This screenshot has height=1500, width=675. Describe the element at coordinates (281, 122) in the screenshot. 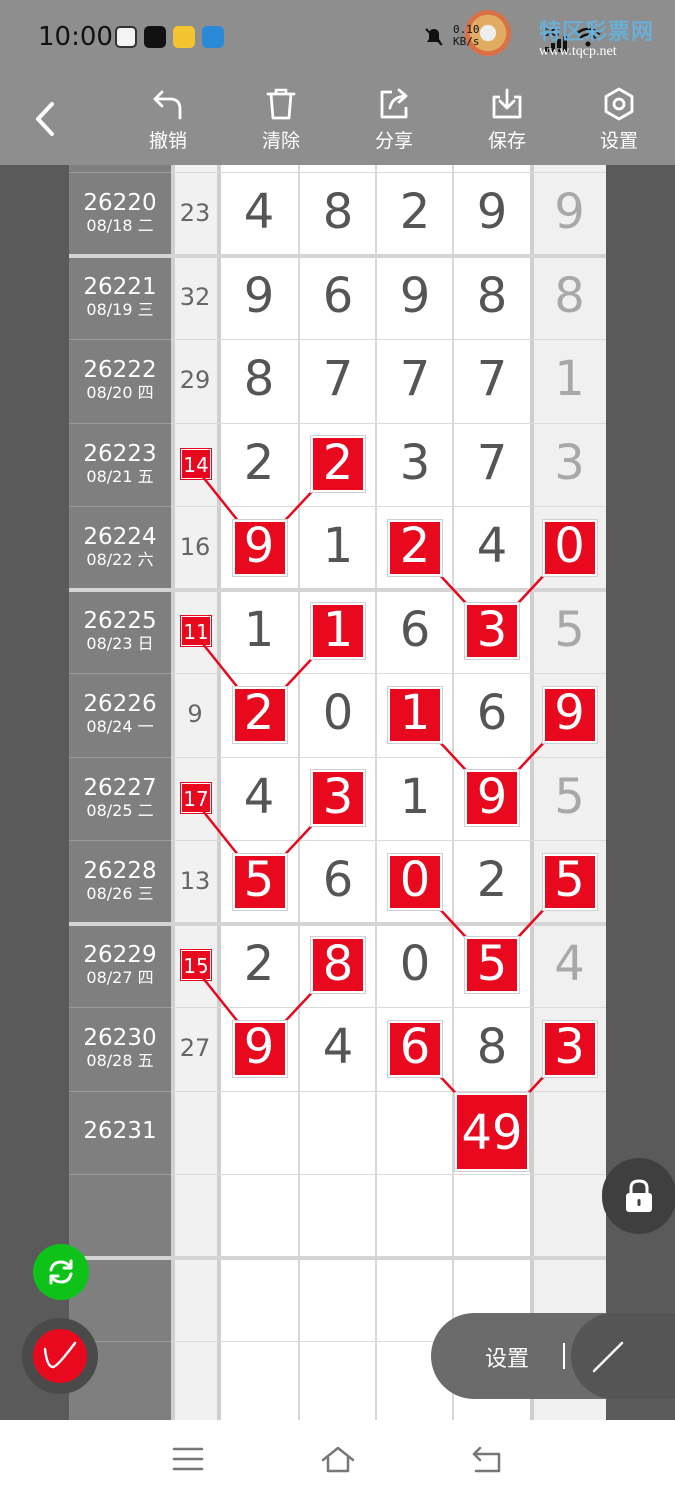

I see `clear-button: 清除` at that location.